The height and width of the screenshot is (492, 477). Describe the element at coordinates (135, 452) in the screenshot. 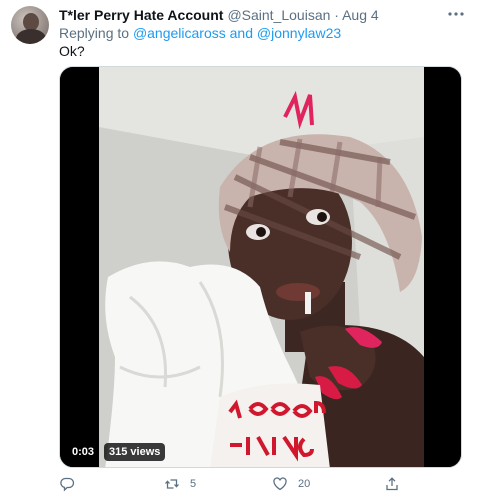

I see `view-count: 315 views` at that location.